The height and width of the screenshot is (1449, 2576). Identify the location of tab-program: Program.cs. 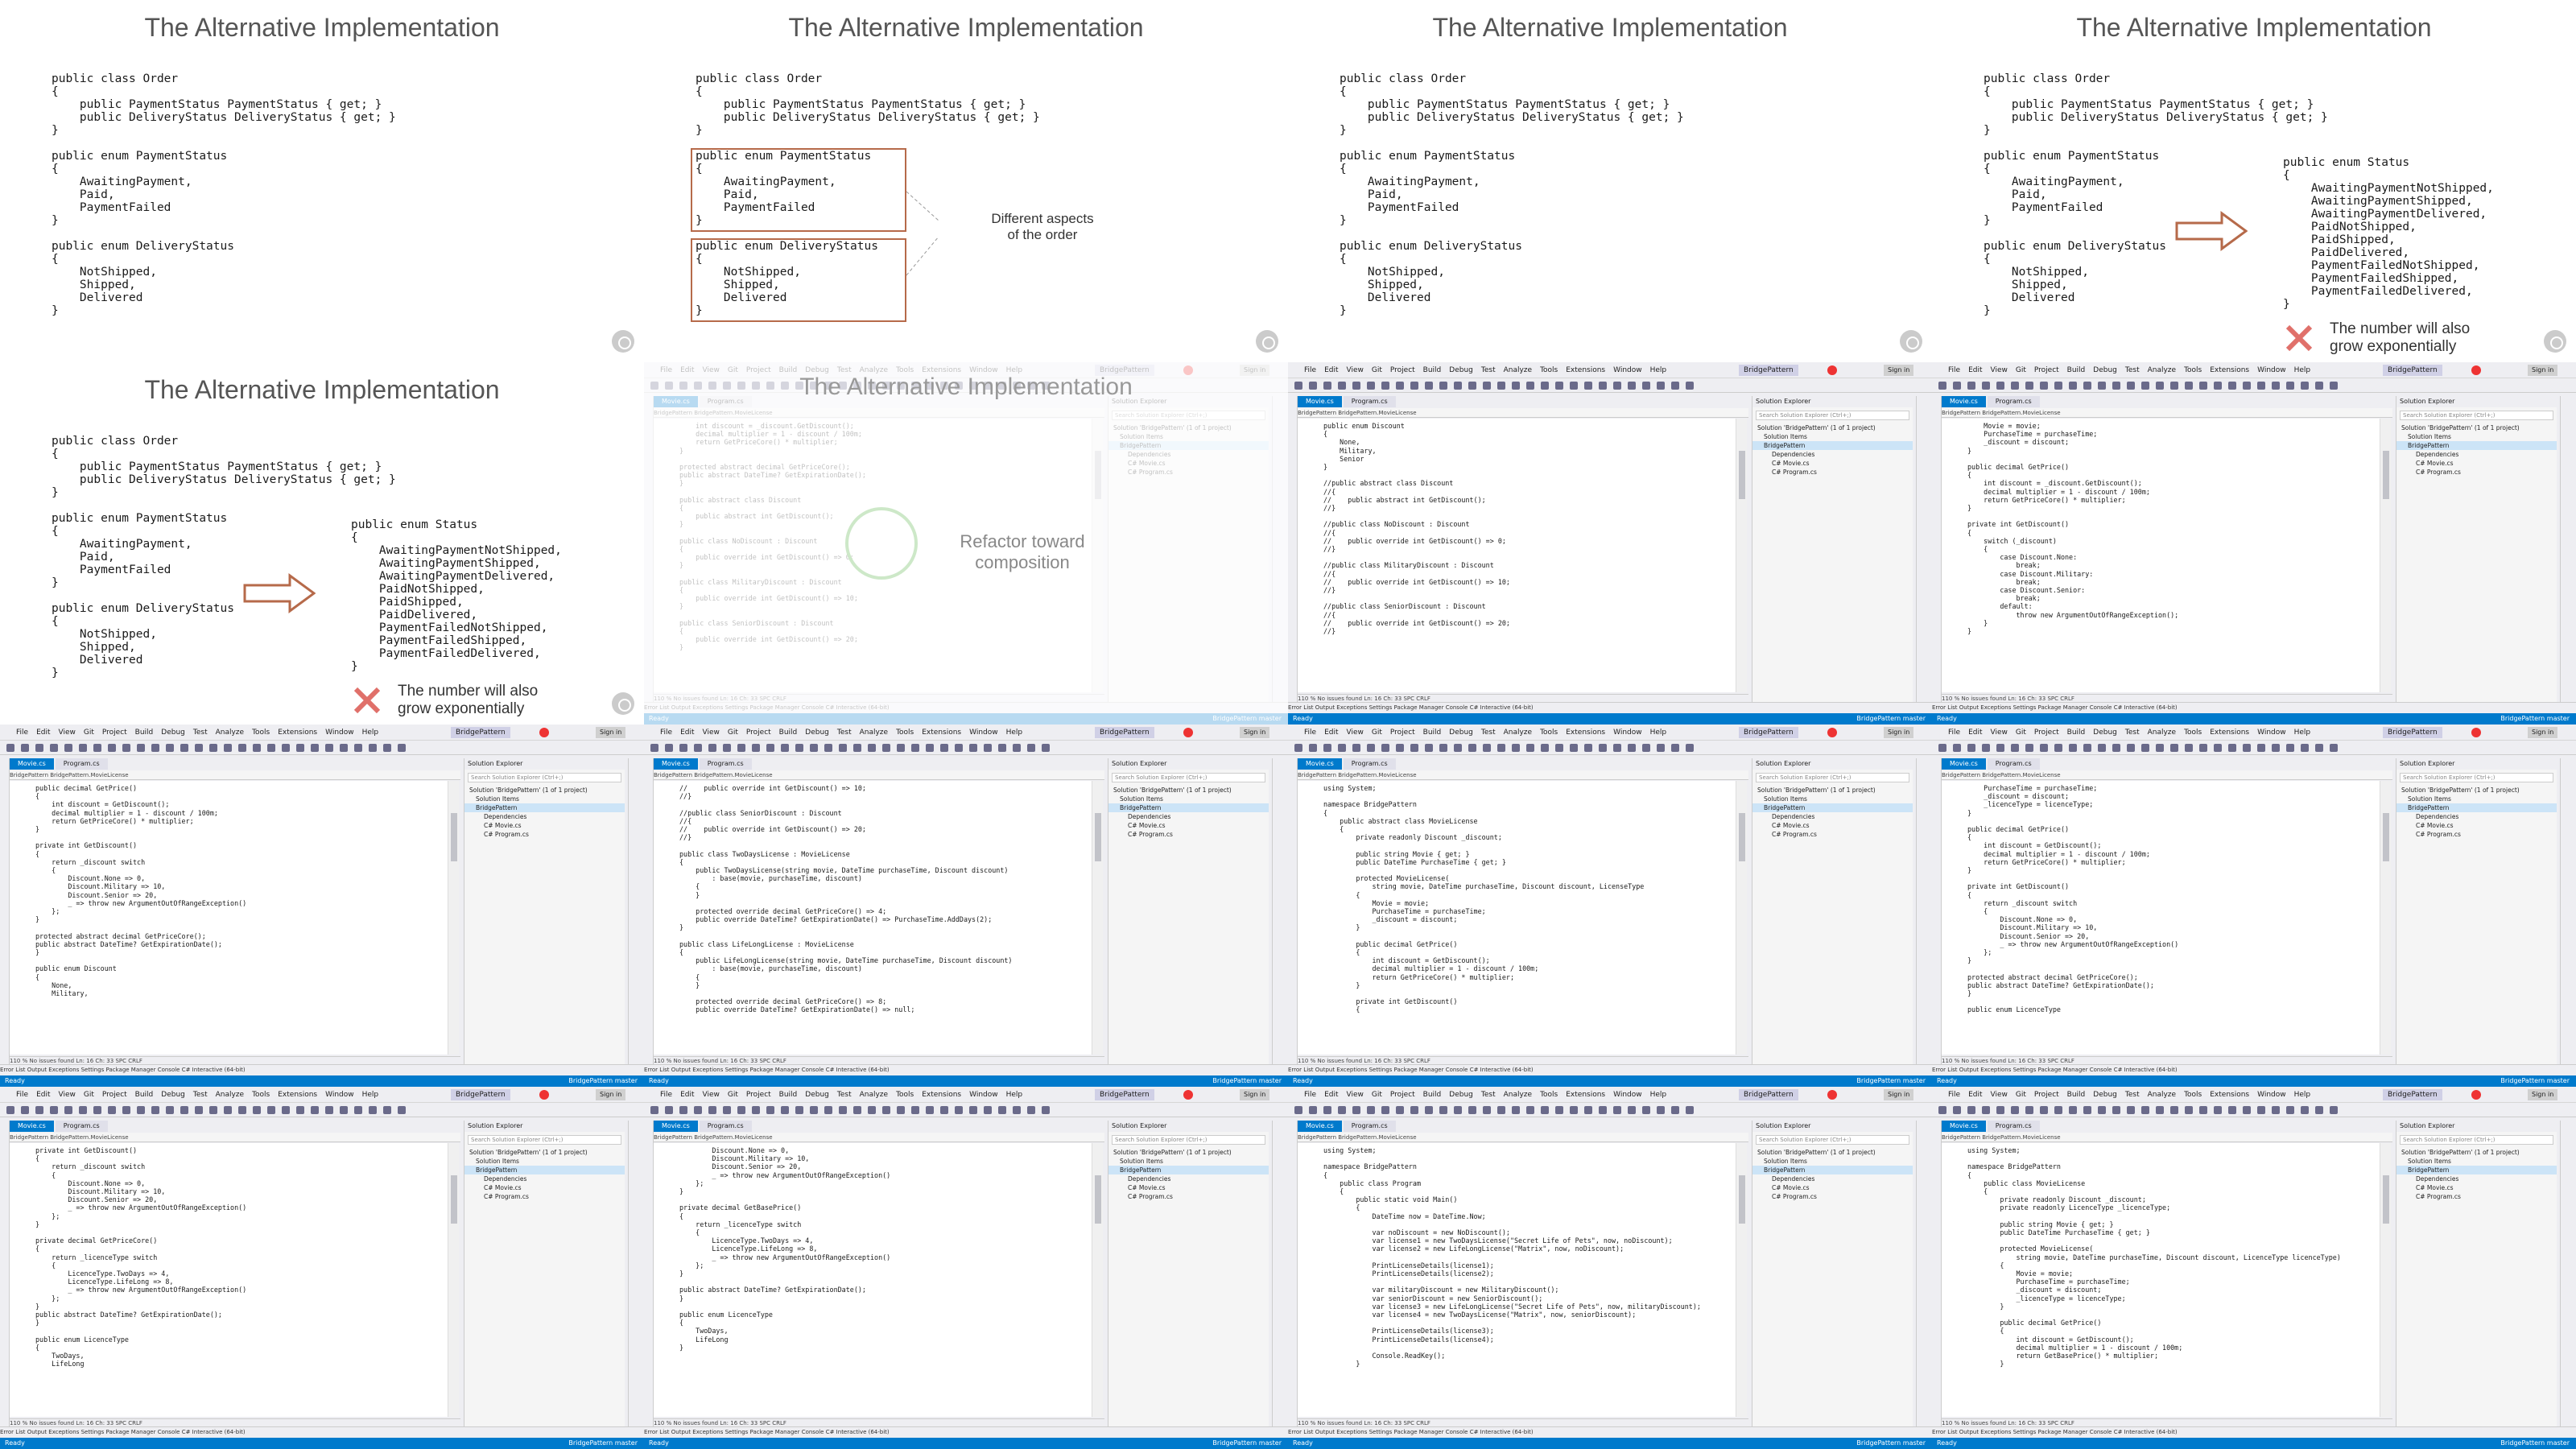
(2014, 764).